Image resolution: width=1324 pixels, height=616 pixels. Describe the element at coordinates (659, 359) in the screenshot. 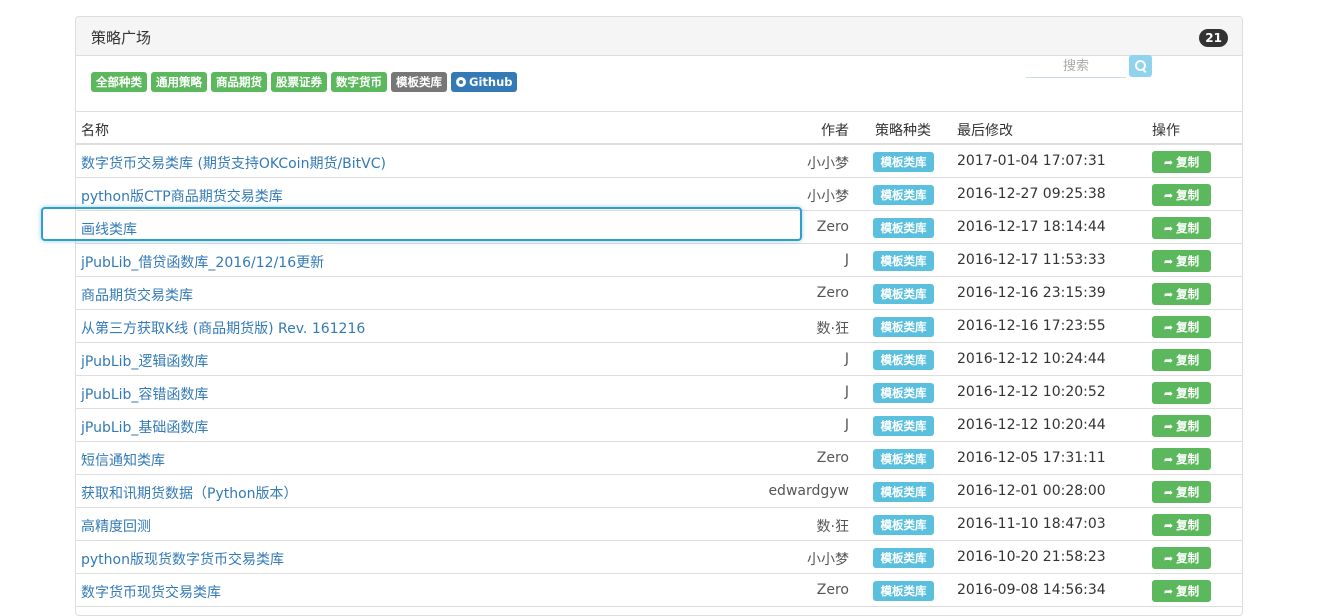

I see `table-row: jPubLib_逻辑函数库 J 模板类库 2016-12-12 10:24:44 ➦ 复制` at that location.